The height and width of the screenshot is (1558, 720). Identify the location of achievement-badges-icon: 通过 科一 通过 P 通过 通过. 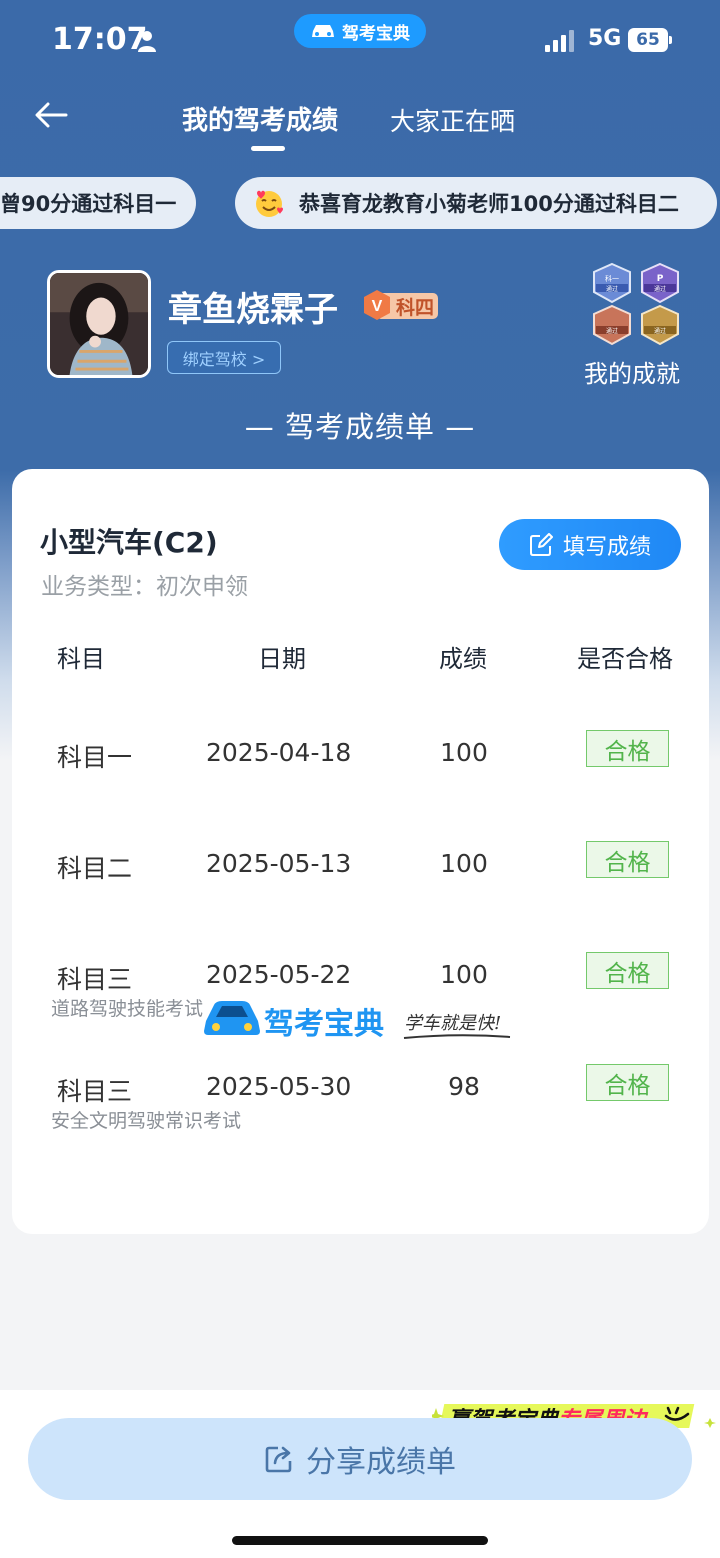
(636, 304).